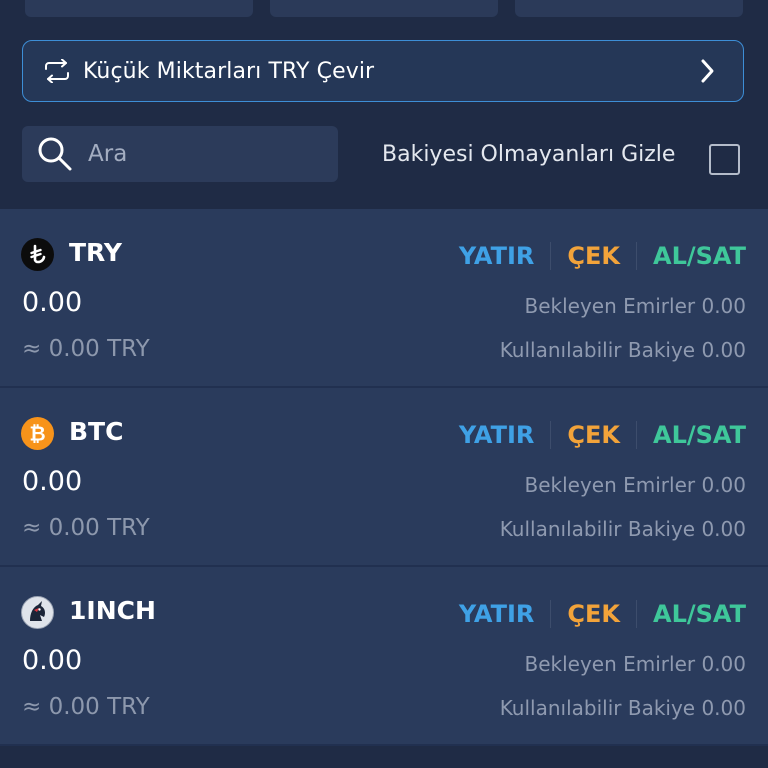 This screenshot has width=768, height=768. What do you see at coordinates (57, 71) in the screenshot?
I see `swap-arrows-icon` at bounding box center [57, 71].